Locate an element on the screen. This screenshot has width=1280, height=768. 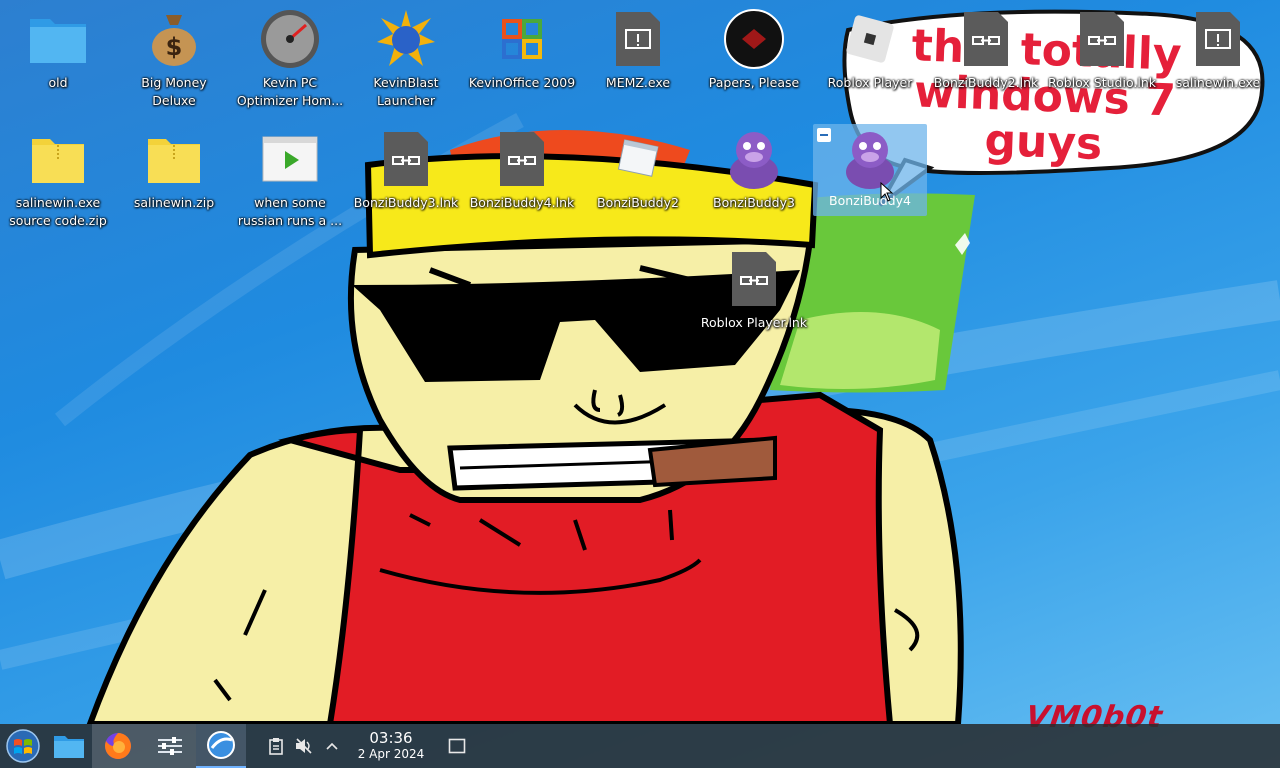
desktop-icon-label: BonziBuddy4 is located at coordinates (870, 200).